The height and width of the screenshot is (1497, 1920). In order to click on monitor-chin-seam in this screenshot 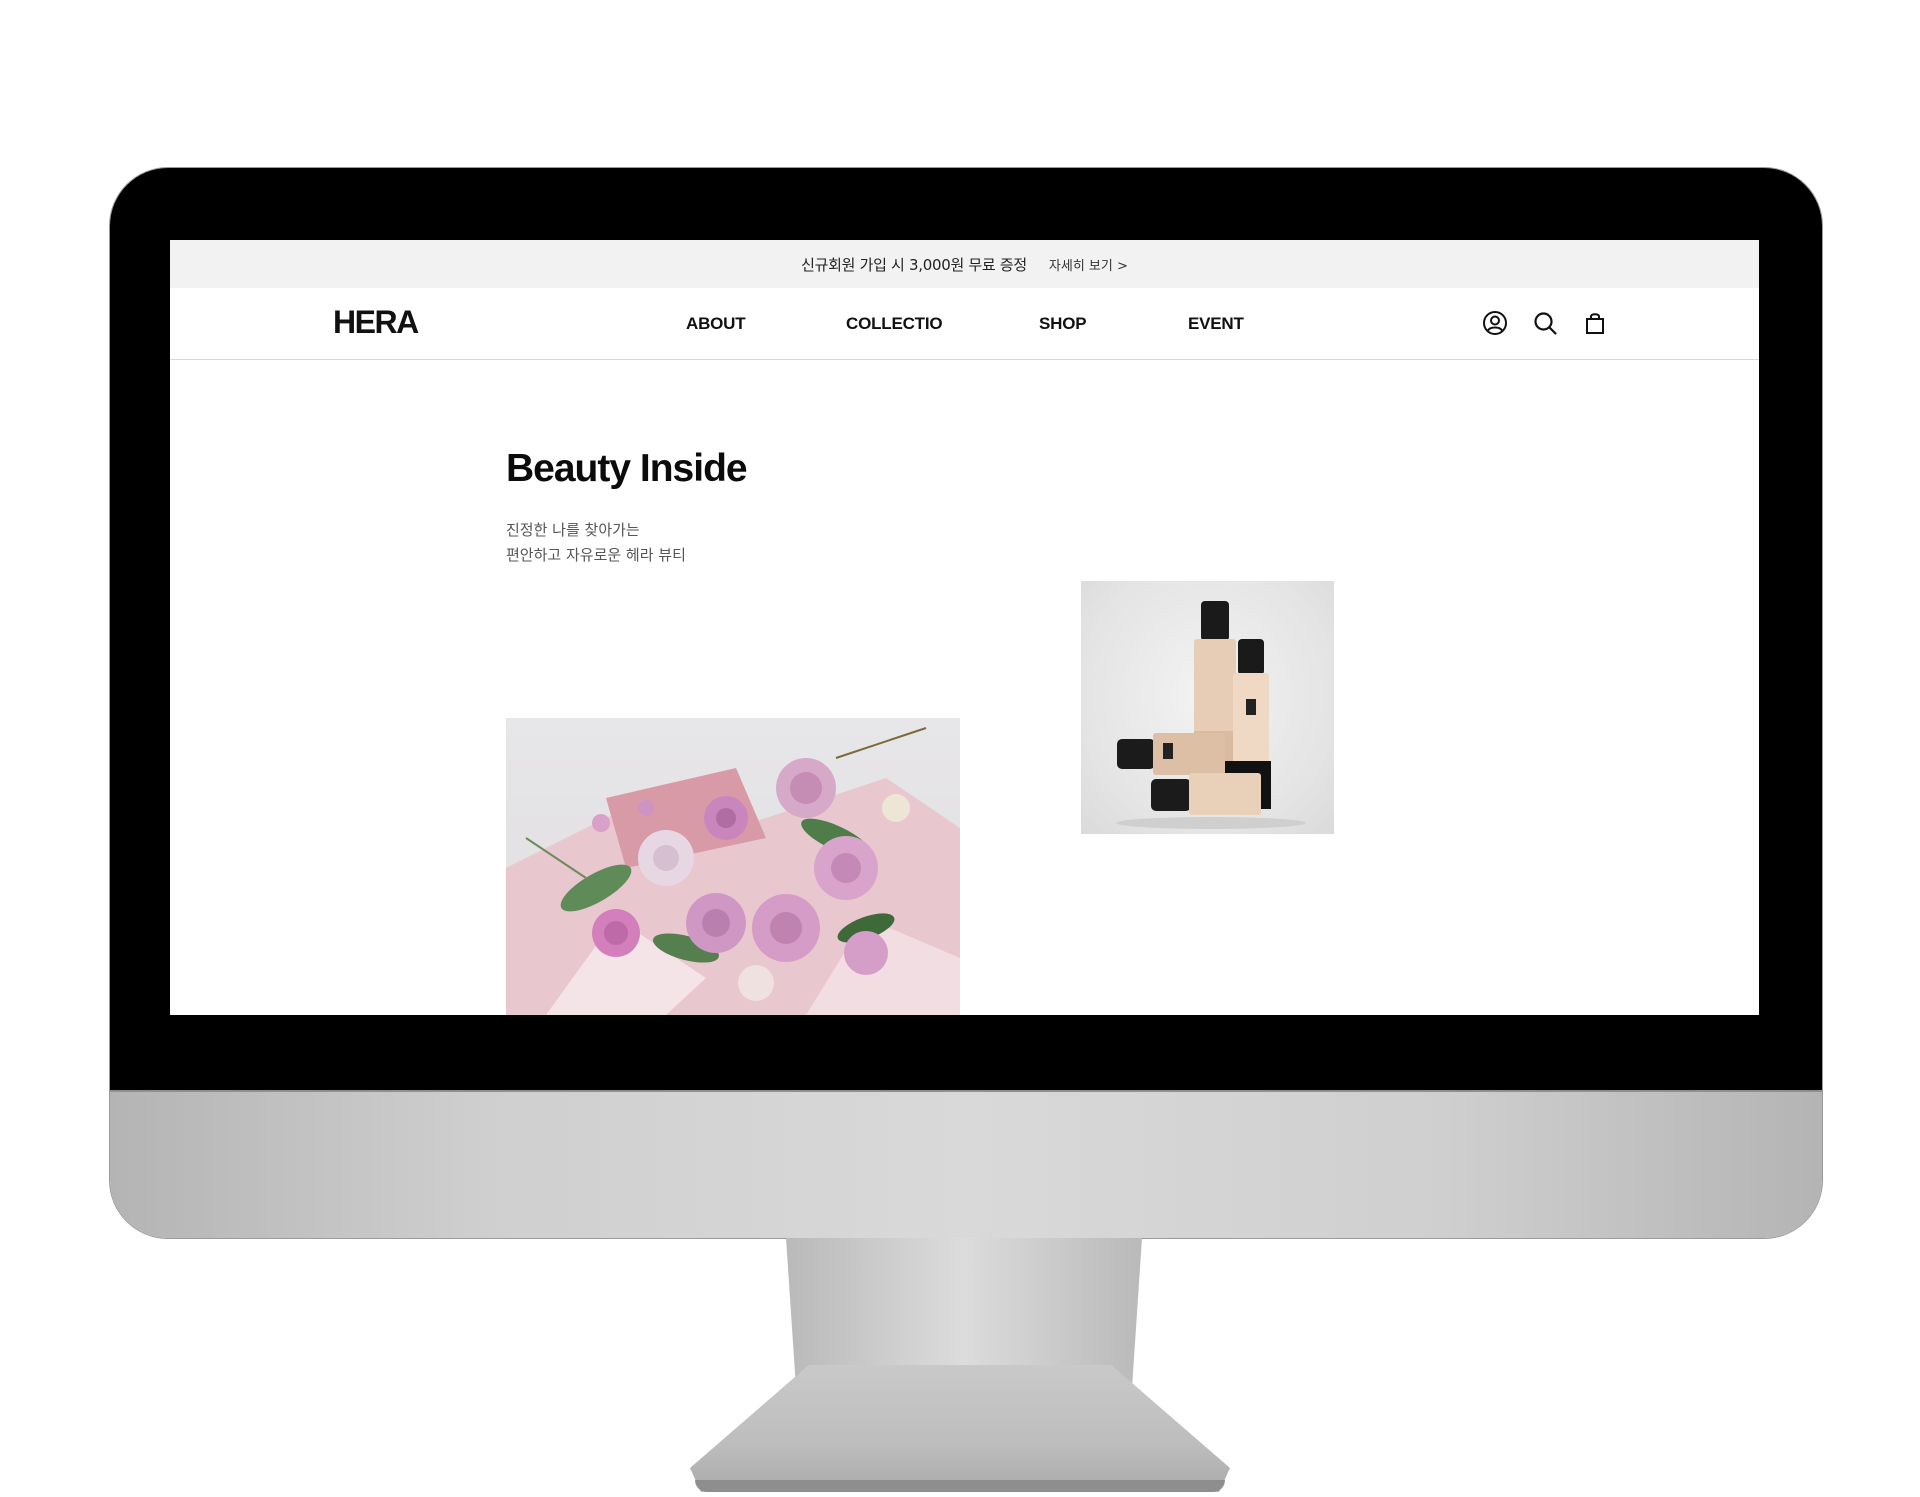, I will do `click(966, 1091)`.